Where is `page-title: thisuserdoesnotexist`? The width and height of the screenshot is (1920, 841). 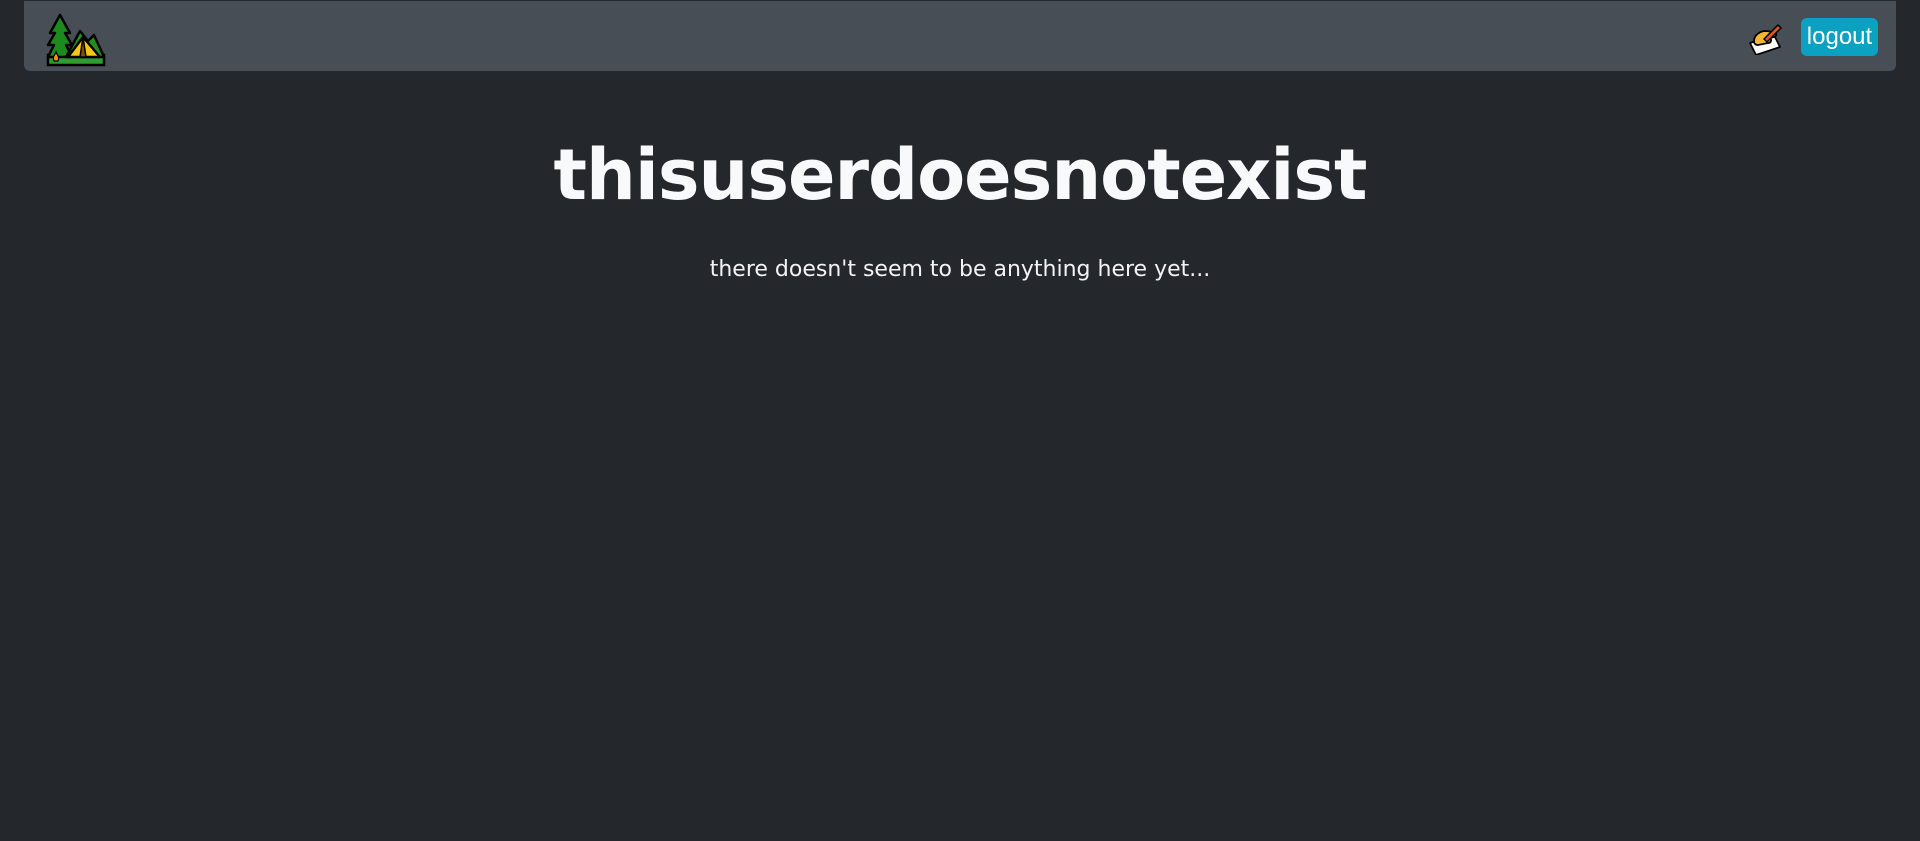 page-title: thisuserdoesnotexist is located at coordinates (960, 175).